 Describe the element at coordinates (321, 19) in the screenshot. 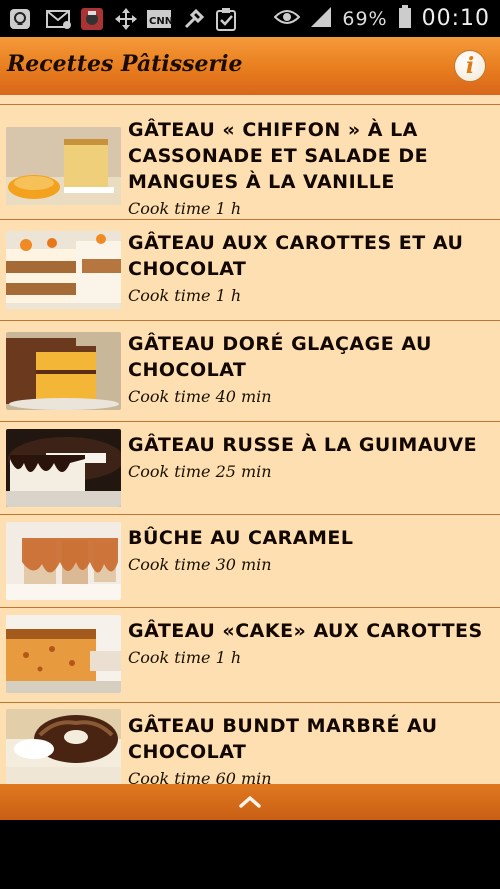

I see `signal-icon` at that location.